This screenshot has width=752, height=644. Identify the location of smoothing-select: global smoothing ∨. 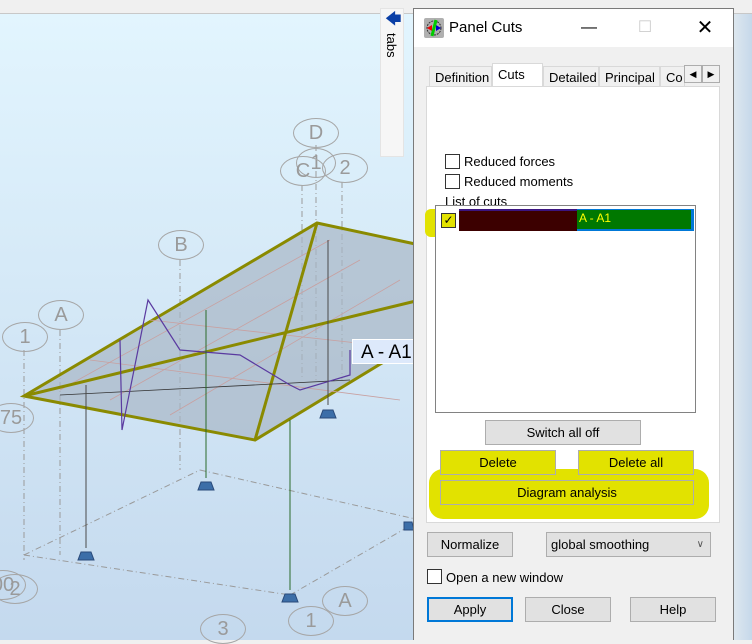
(628, 544).